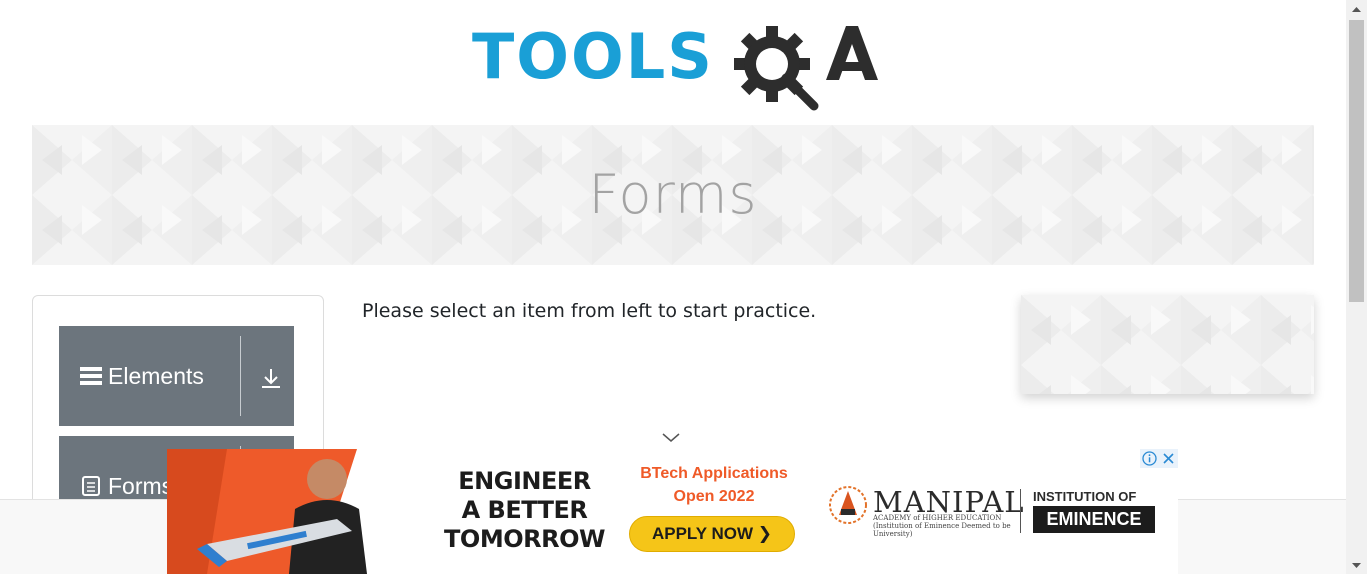 The image size is (1367, 574). I want to click on ad-subtitle: Open 2022, so click(714, 496).